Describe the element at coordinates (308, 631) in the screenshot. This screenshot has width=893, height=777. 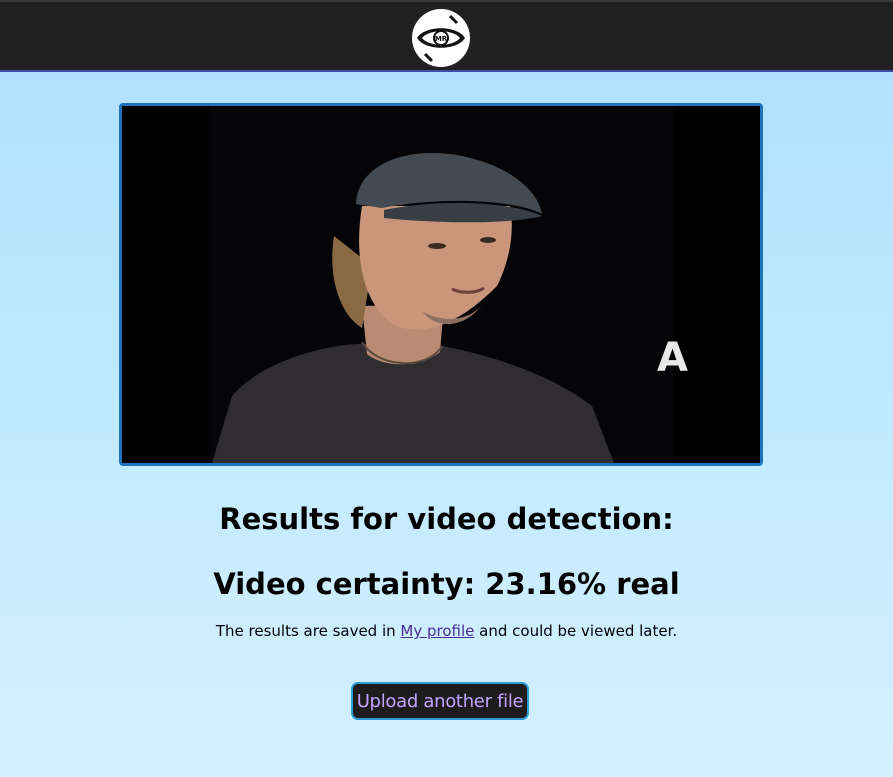
I see `note-text-before: The results are saved in` at that location.